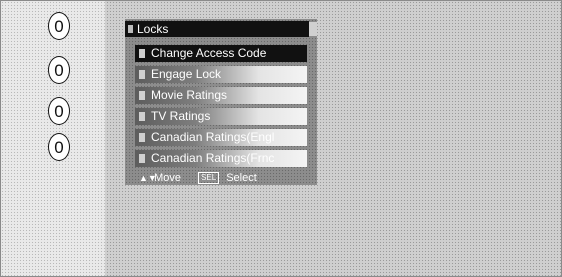 This screenshot has height=277, width=562. What do you see at coordinates (313, 29) in the screenshot?
I see `title-end-cap` at bounding box center [313, 29].